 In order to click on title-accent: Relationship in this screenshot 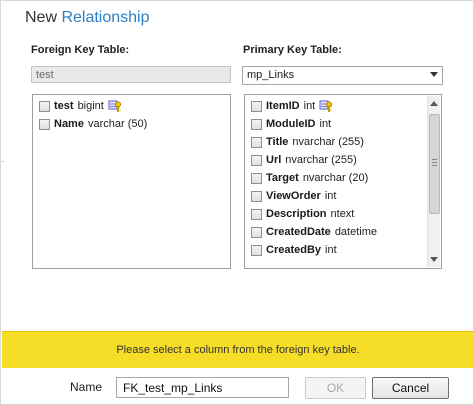, I will do `click(105, 17)`.